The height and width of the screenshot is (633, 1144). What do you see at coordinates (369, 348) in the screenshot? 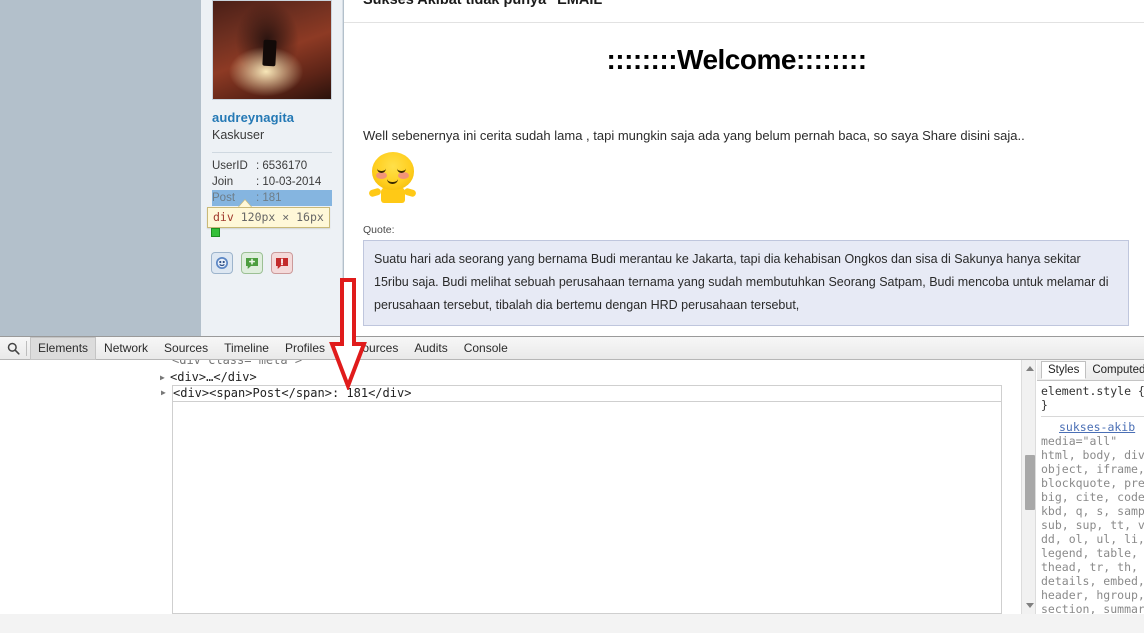
I see `tab-resources: Resources` at bounding box center [369, 348].